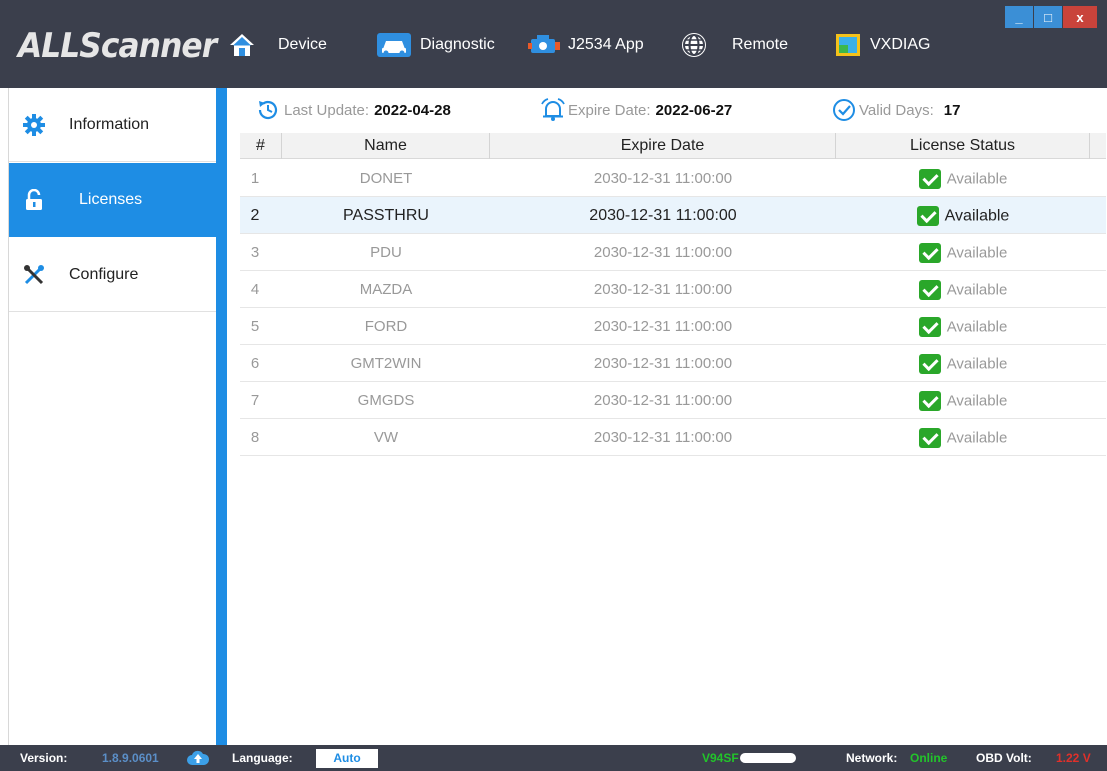 This screenshot has width=1107, height=771. I want to click on valid-days-value: 17, so click(952, 110).